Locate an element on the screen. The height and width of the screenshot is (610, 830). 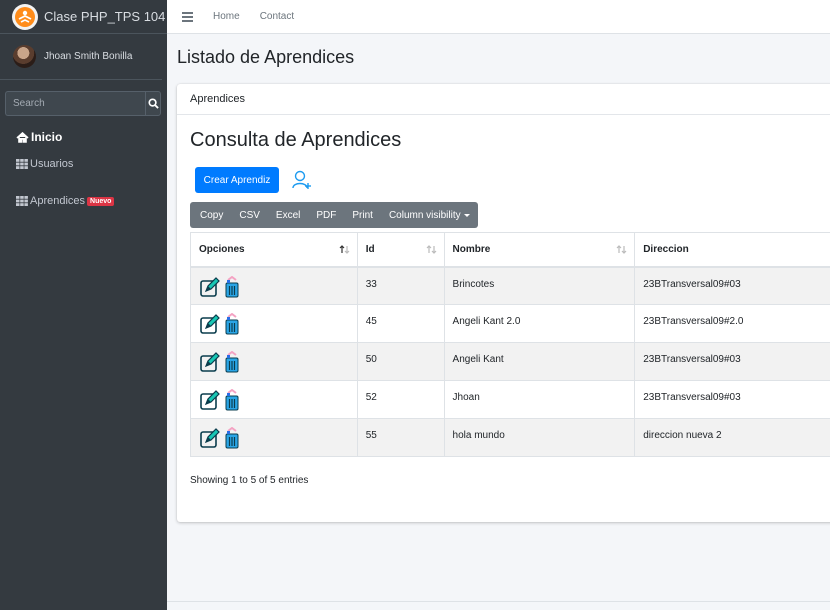
sidebar-item-label: Inicio is located at coordinates (47, 137).